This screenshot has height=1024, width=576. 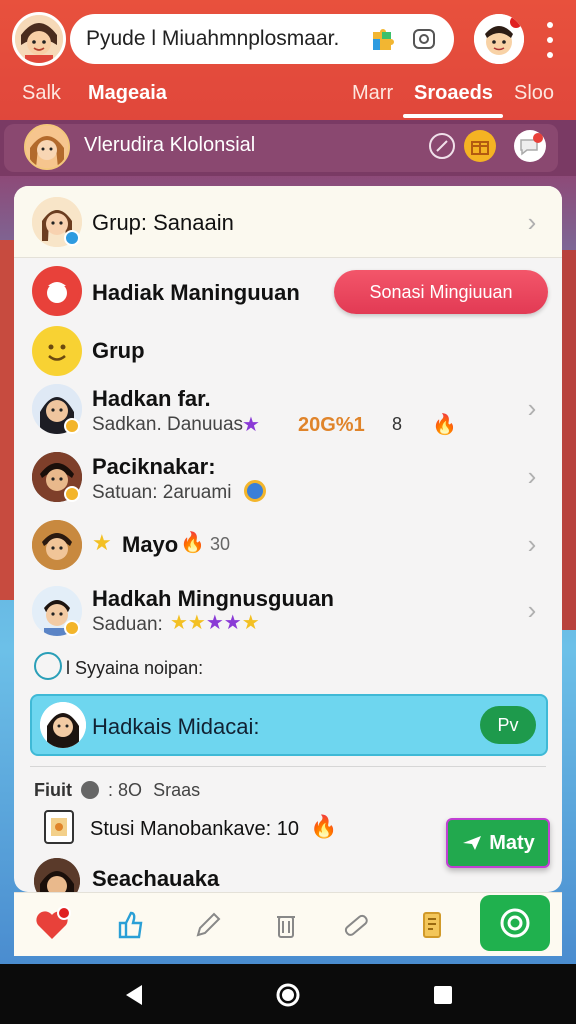 What do you see at coordinates (59, 827) in the screenshot?
I see `clipboard-icon` at bounding box center [59, 827].